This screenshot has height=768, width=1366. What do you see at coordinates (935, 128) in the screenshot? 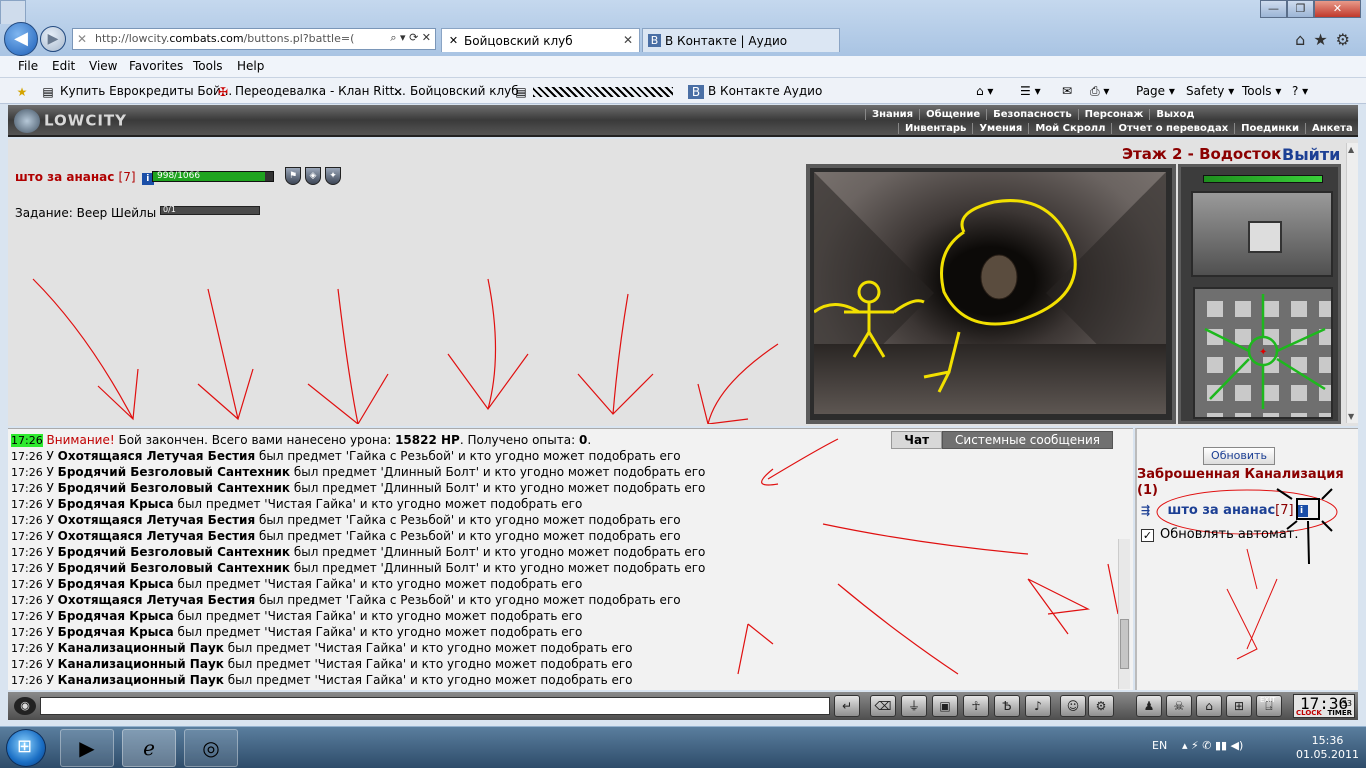
I see `nav-inventory: Инвентарь` at bounding box center [935, 128].